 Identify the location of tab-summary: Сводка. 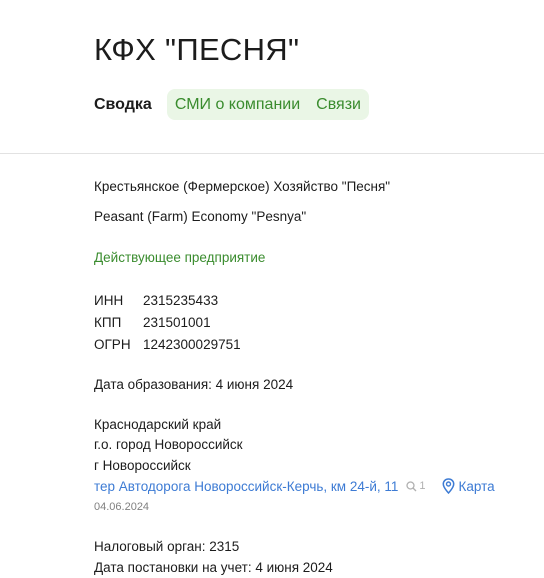
(123, 105).